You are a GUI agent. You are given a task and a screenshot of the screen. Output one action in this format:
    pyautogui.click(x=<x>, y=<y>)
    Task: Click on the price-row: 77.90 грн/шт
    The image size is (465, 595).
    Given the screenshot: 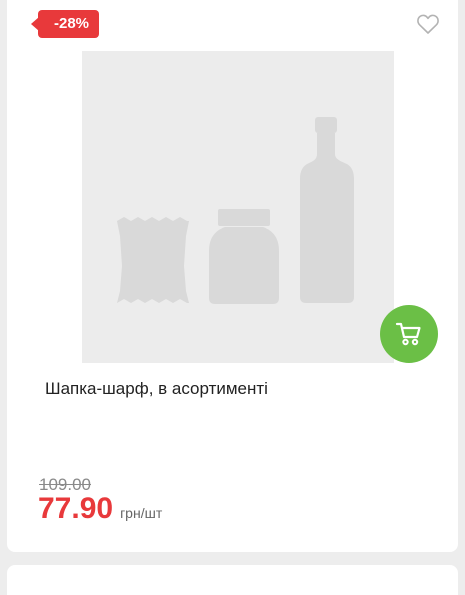 What is the action you would take?
    pyautogui.click(x=100, y=509)
    